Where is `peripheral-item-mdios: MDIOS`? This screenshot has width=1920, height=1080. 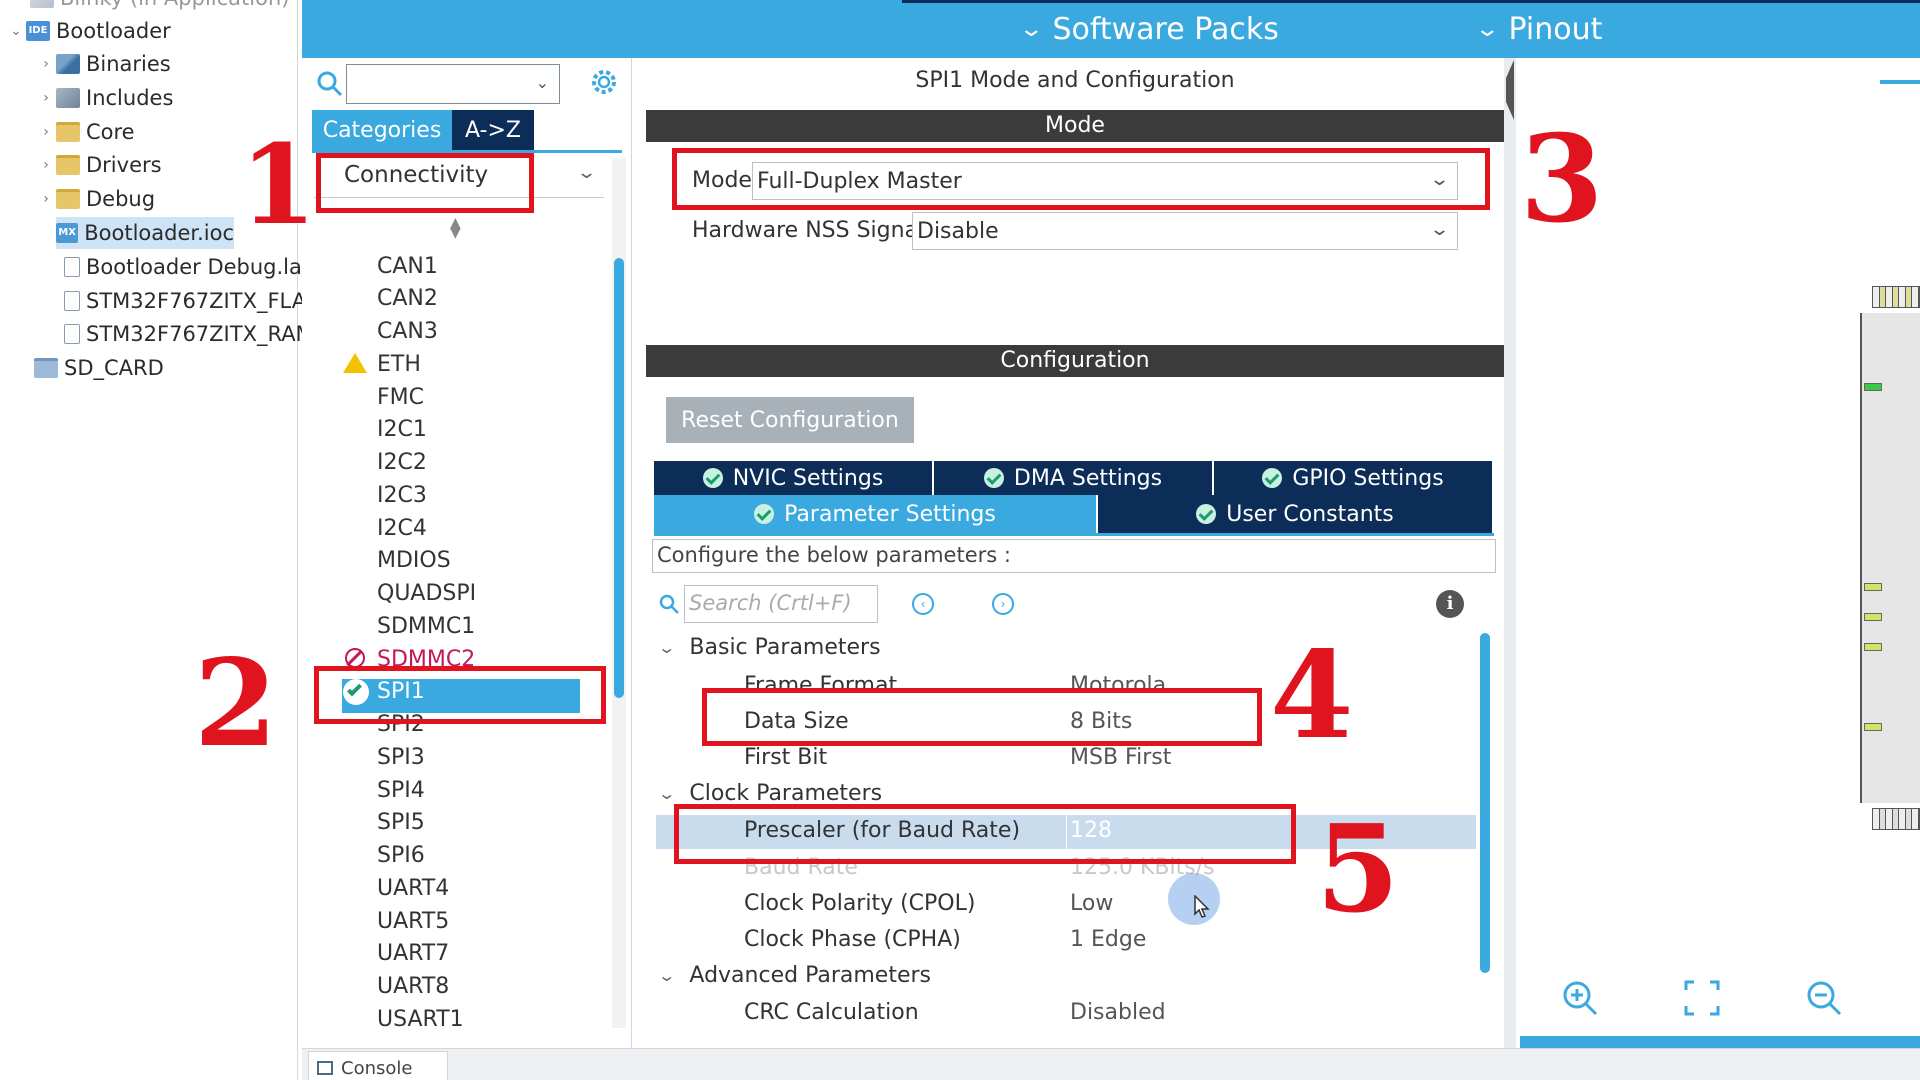
peripheral-item-mdios: MDIOS is located at coordinates (414, 561).